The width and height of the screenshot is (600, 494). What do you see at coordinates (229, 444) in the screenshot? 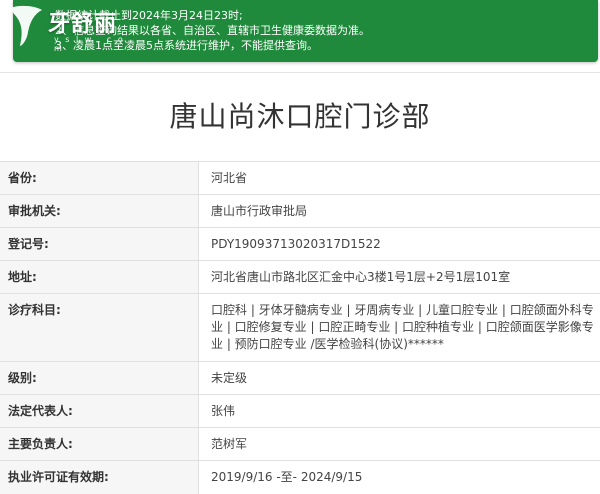
I see `field-value: 范树军` at bounding box center [229, 444].